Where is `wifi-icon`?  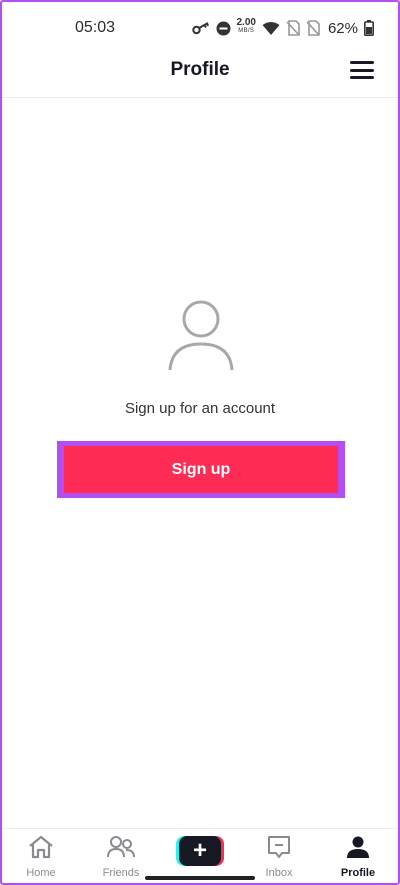 wifi-icon is located at coordinates (271, 28).